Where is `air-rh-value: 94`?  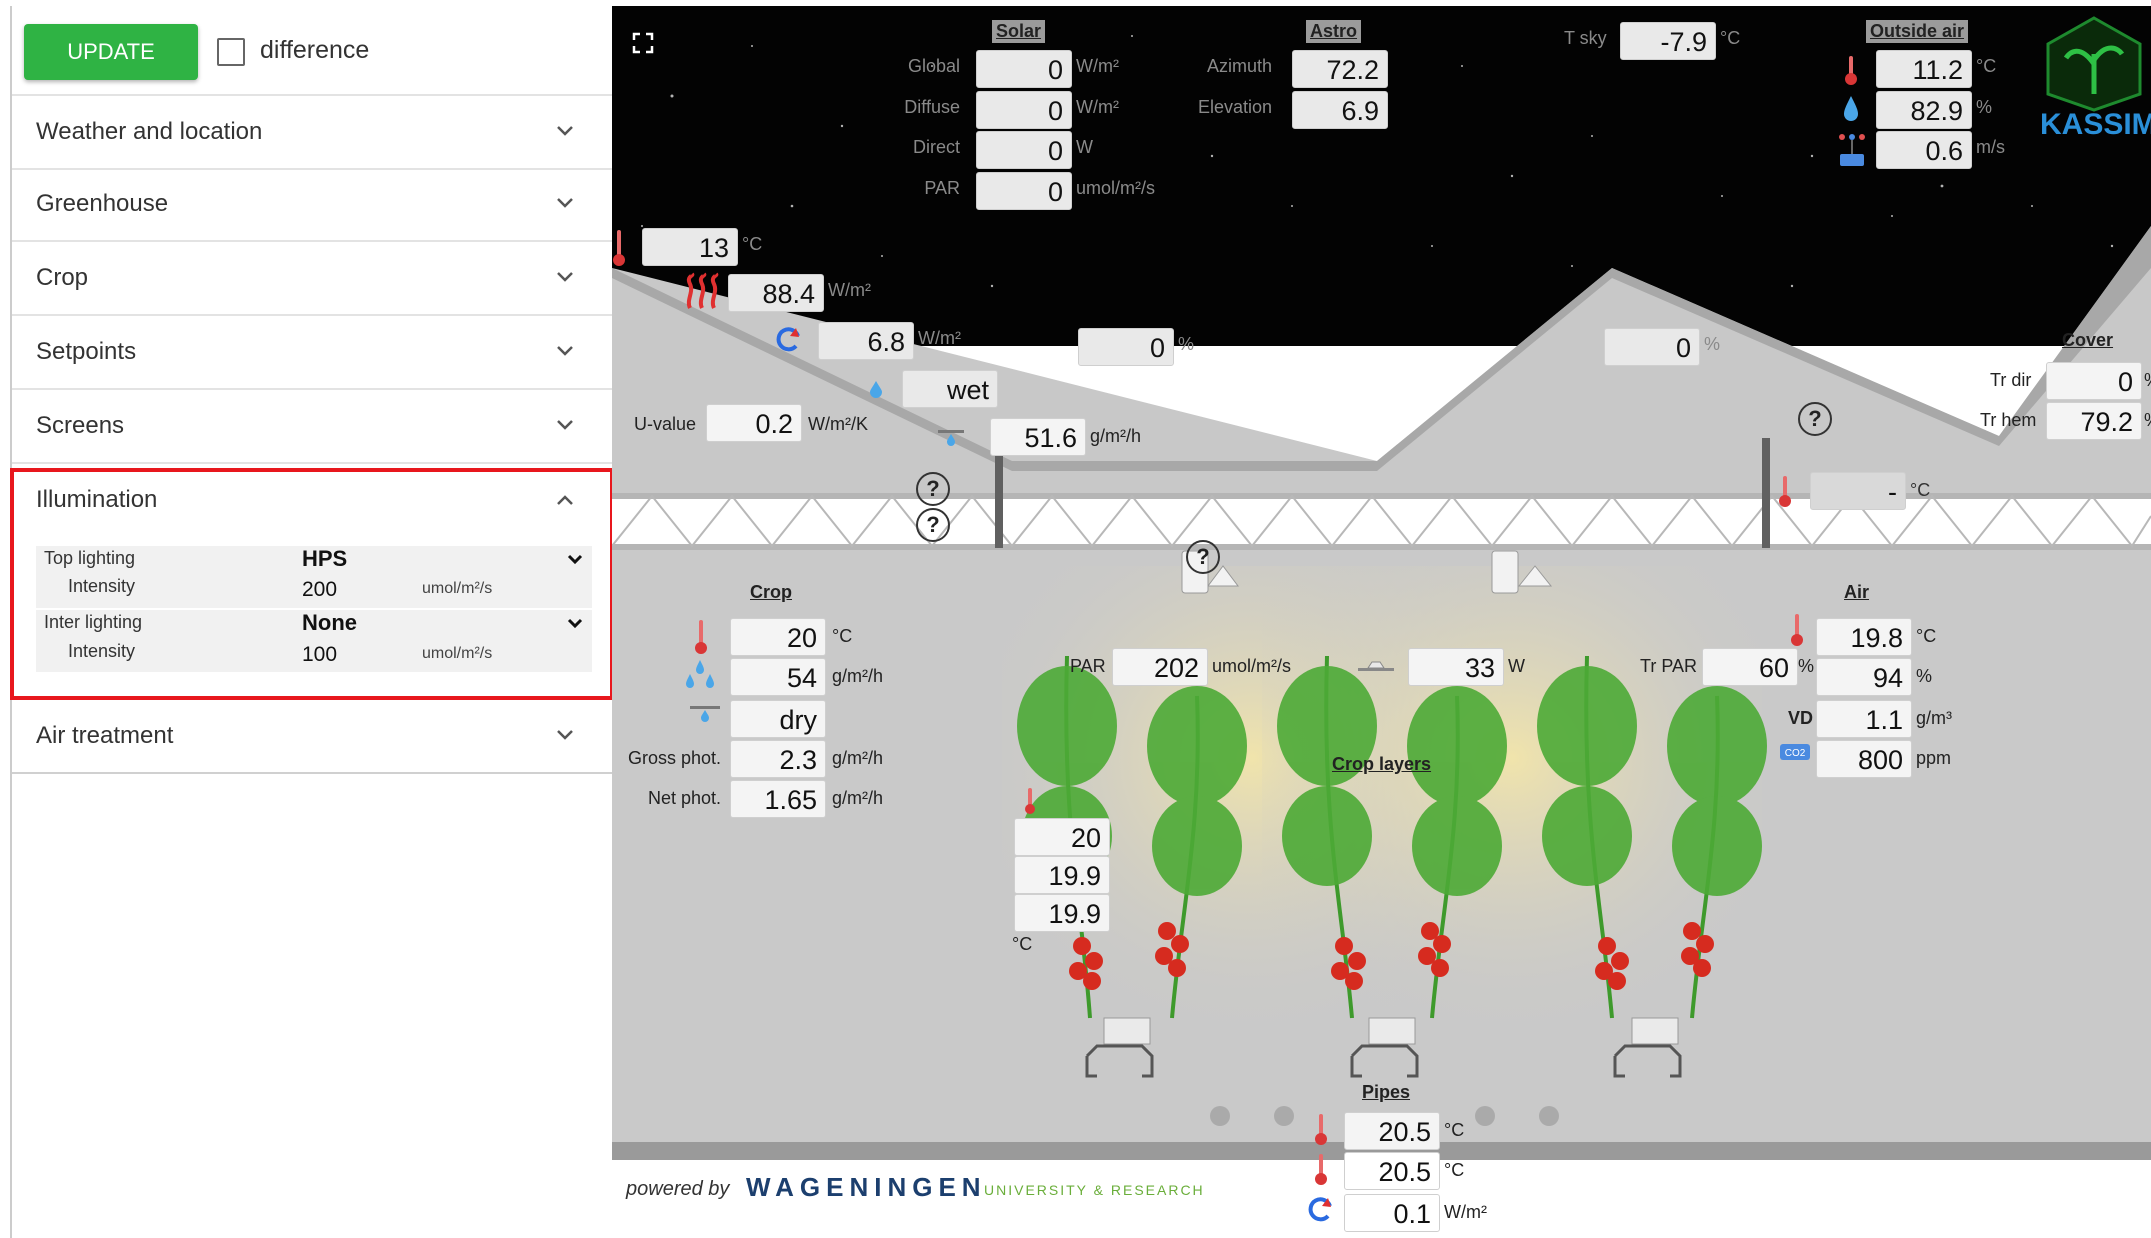 air-rh-value: 94 is located at coordinates (1864, 677).